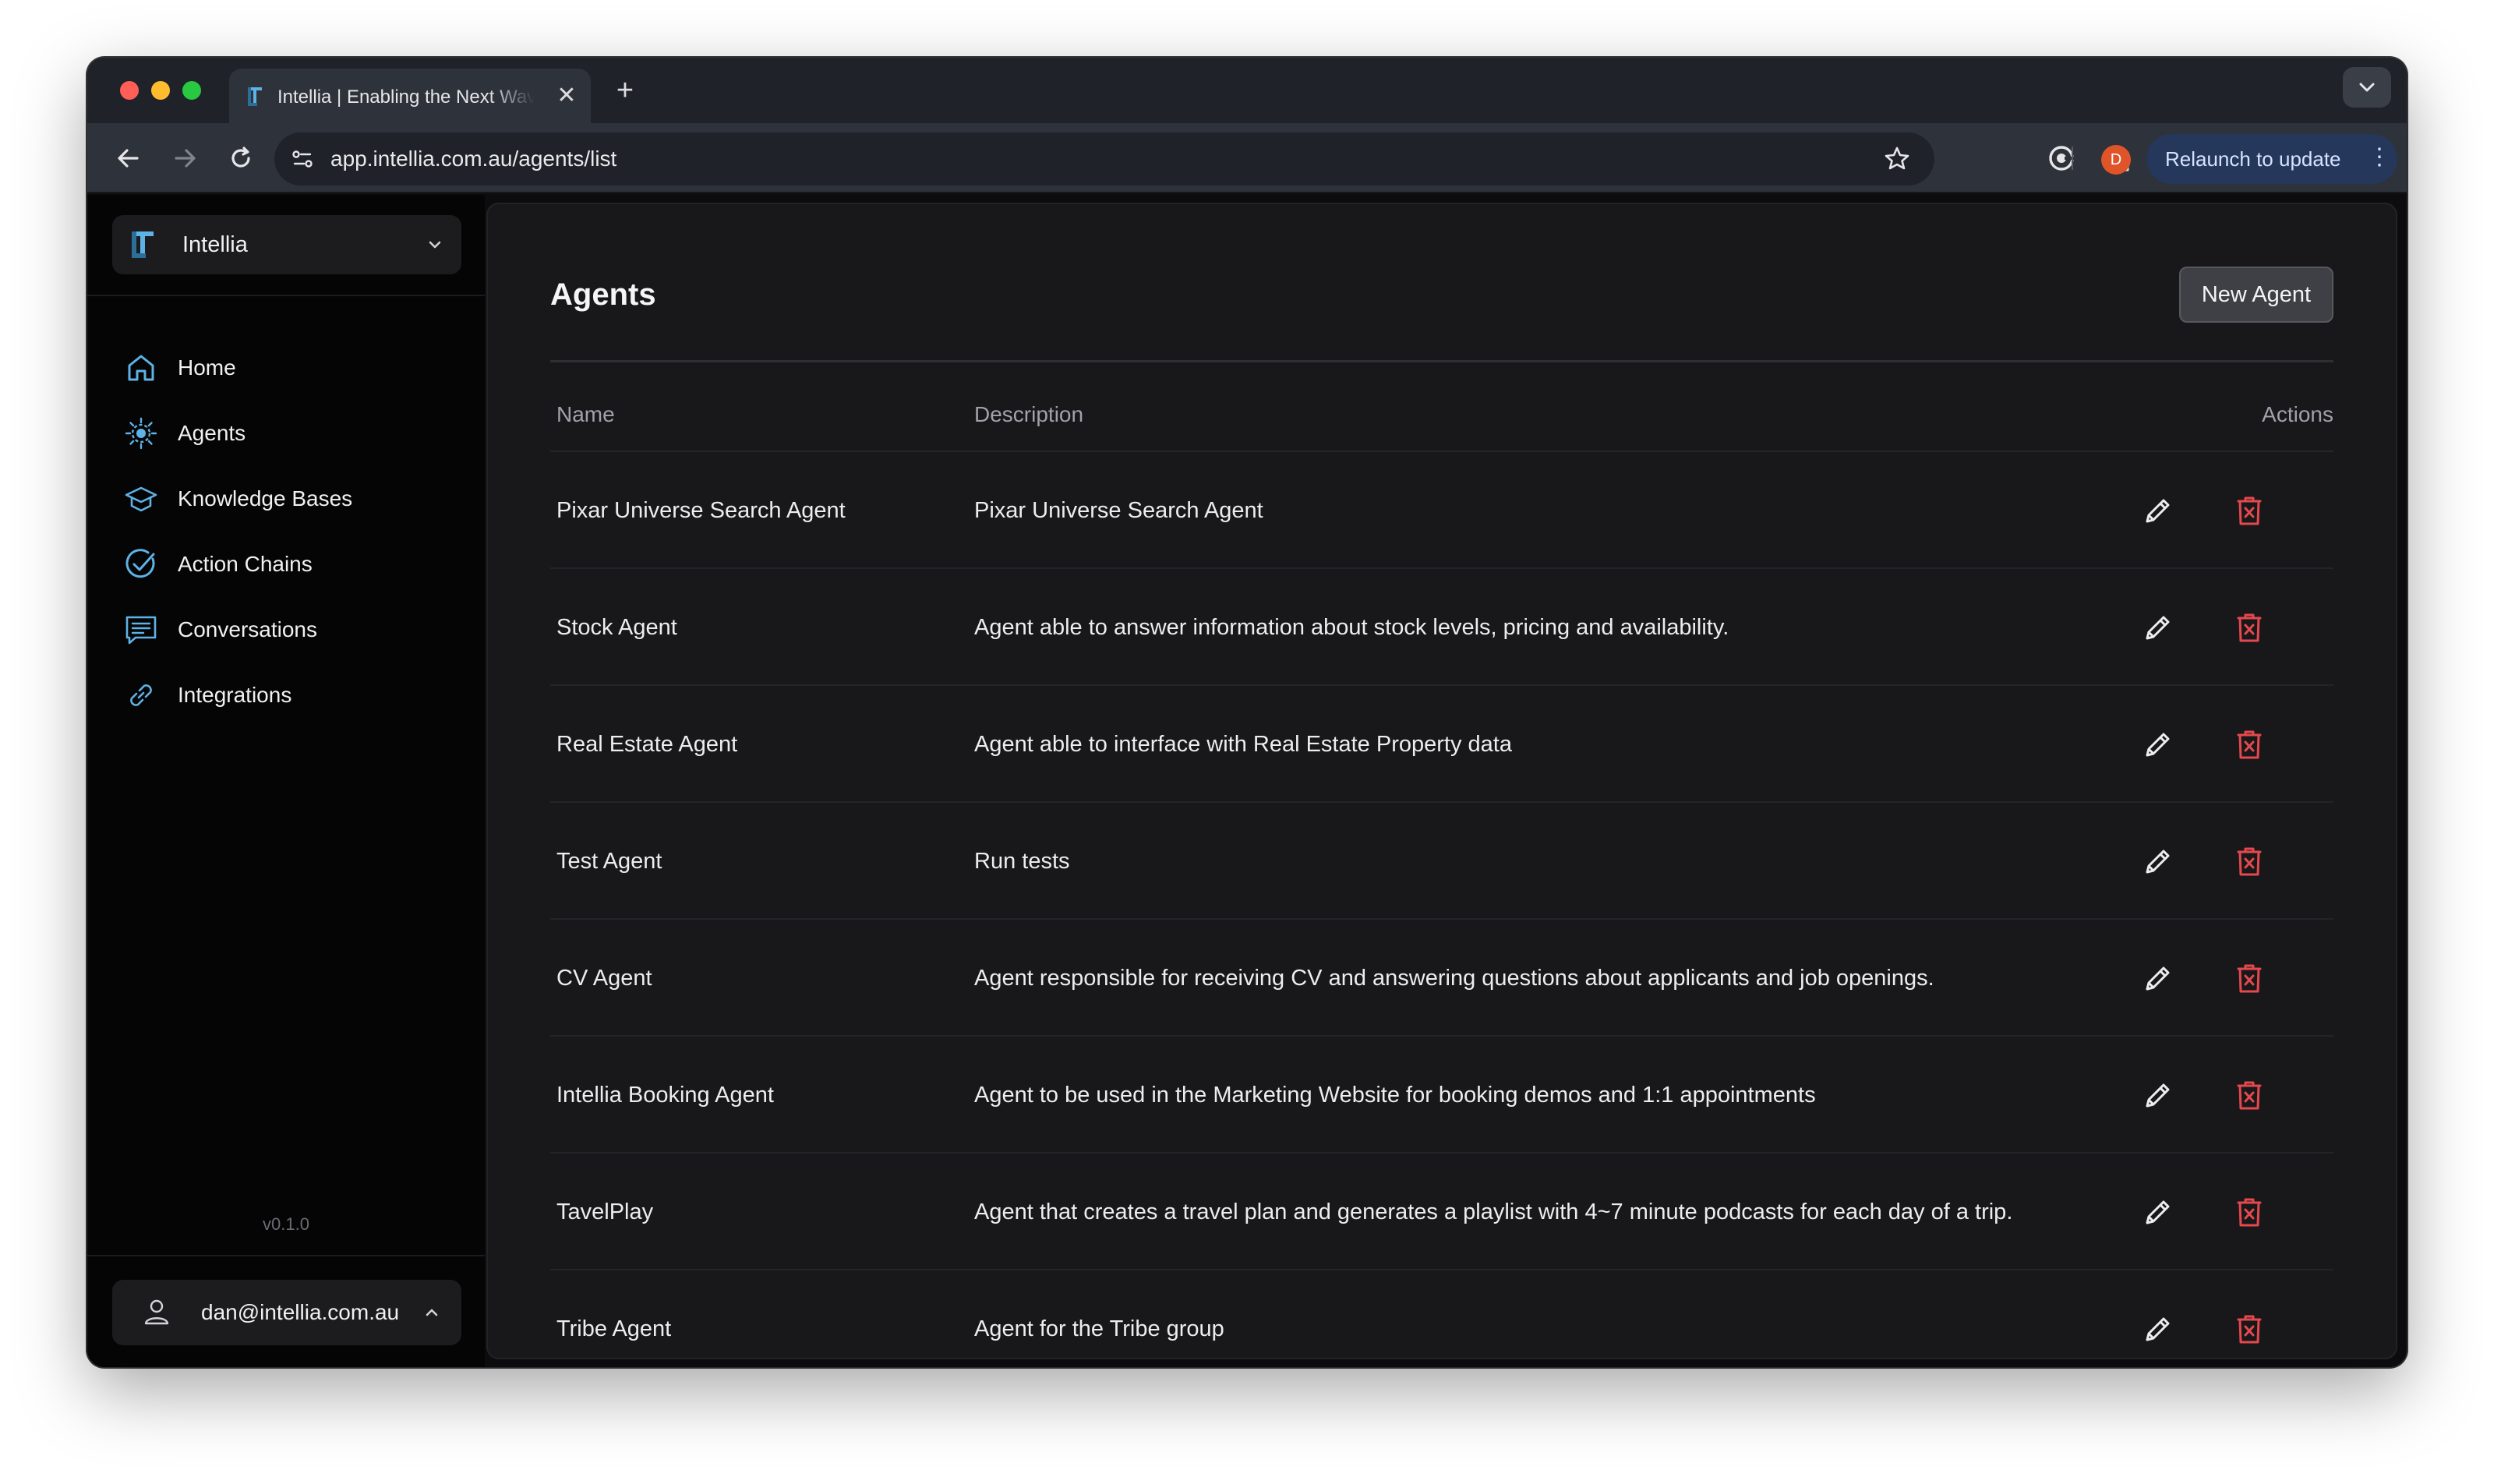  Describe the element at coordinates (1897, 159) in the screenshot. I see `bookmark-star-icon` at that location.